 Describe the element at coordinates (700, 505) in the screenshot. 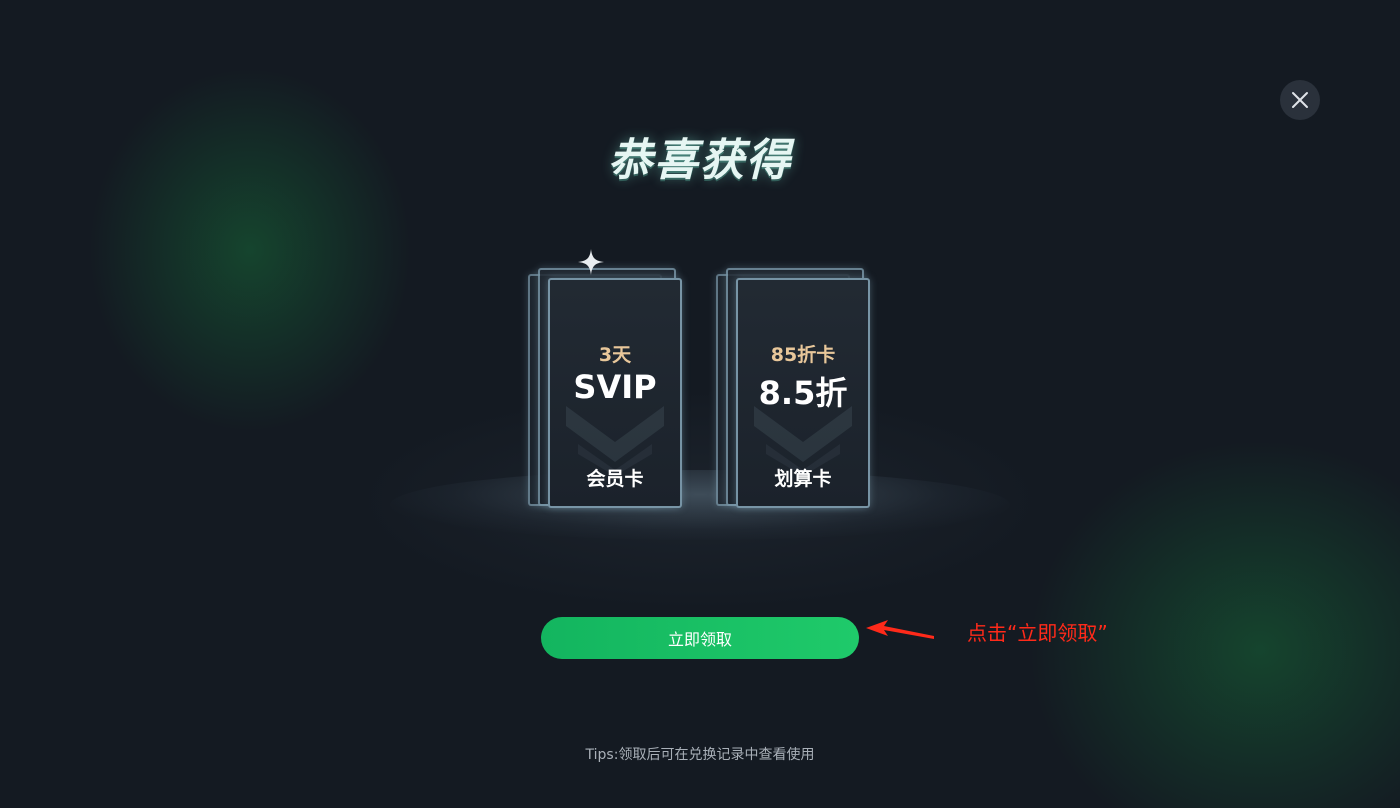

I see `card-pedestal` at that location.